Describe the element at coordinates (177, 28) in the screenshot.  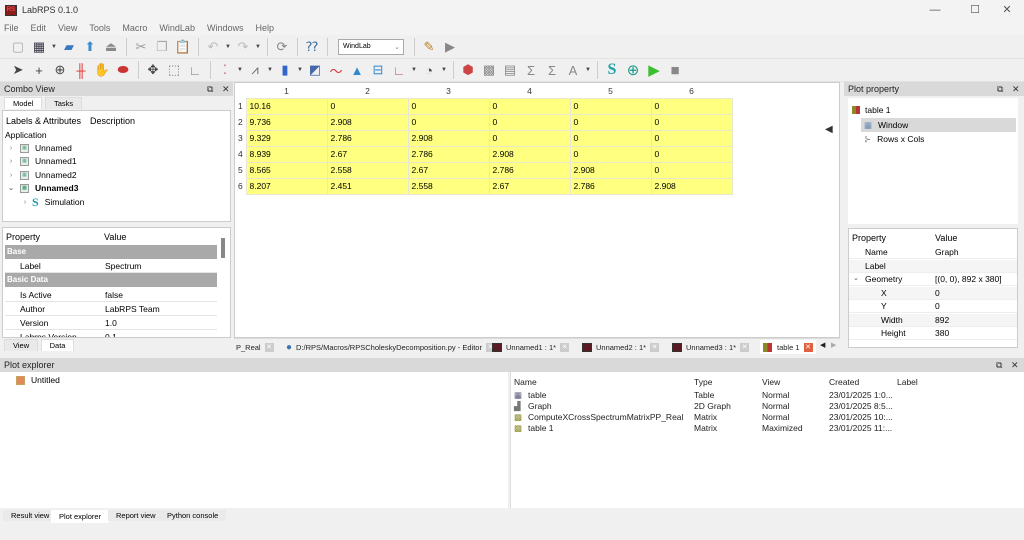
I see `menu-windlab: WindLab` at that location.